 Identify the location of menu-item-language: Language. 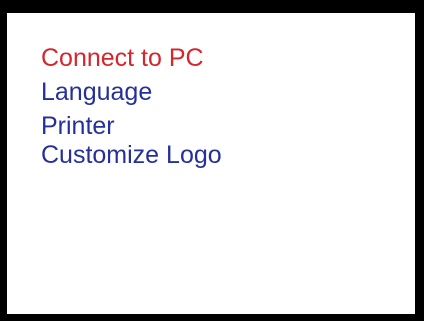
(131, 92).